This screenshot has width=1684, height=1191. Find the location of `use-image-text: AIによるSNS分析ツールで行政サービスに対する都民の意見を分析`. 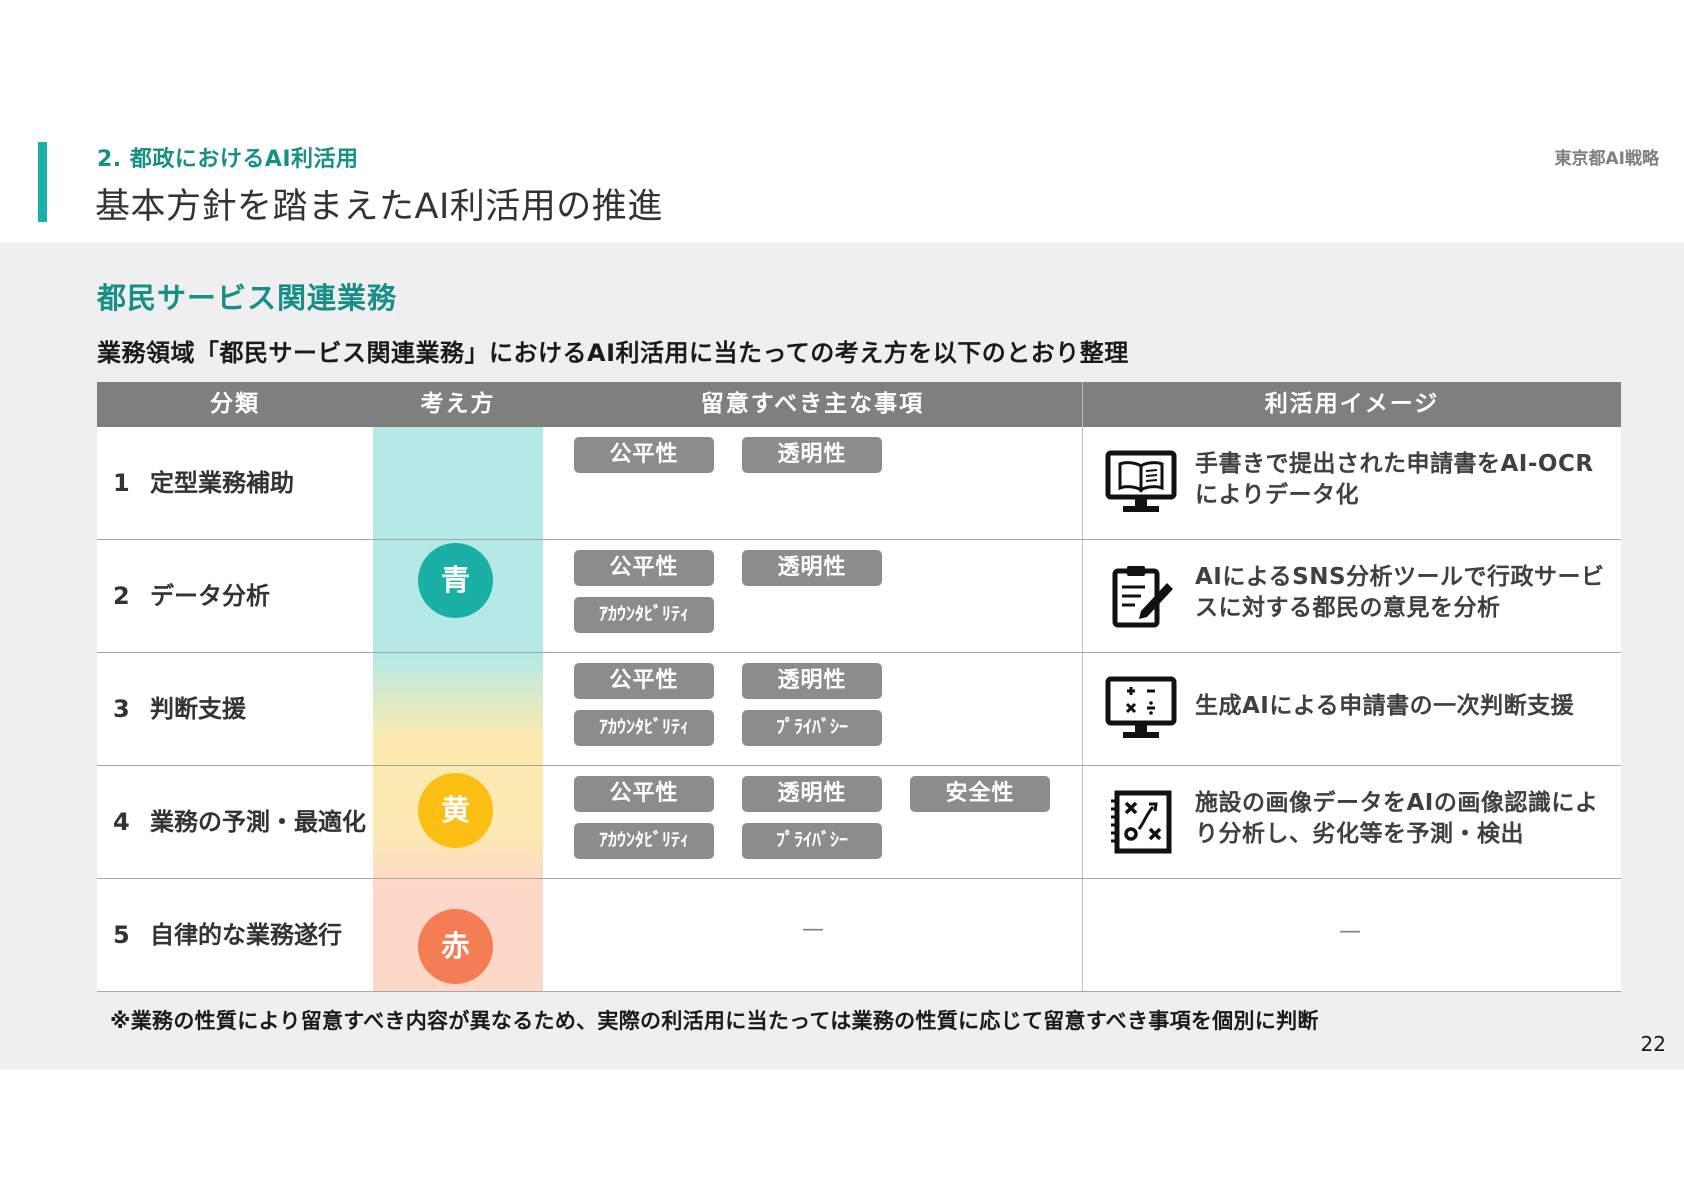

use-image-text: AIによるSNS分析ツールで行政サービスに対する都民の意見を分析 is located at coordinates (1400, 592).